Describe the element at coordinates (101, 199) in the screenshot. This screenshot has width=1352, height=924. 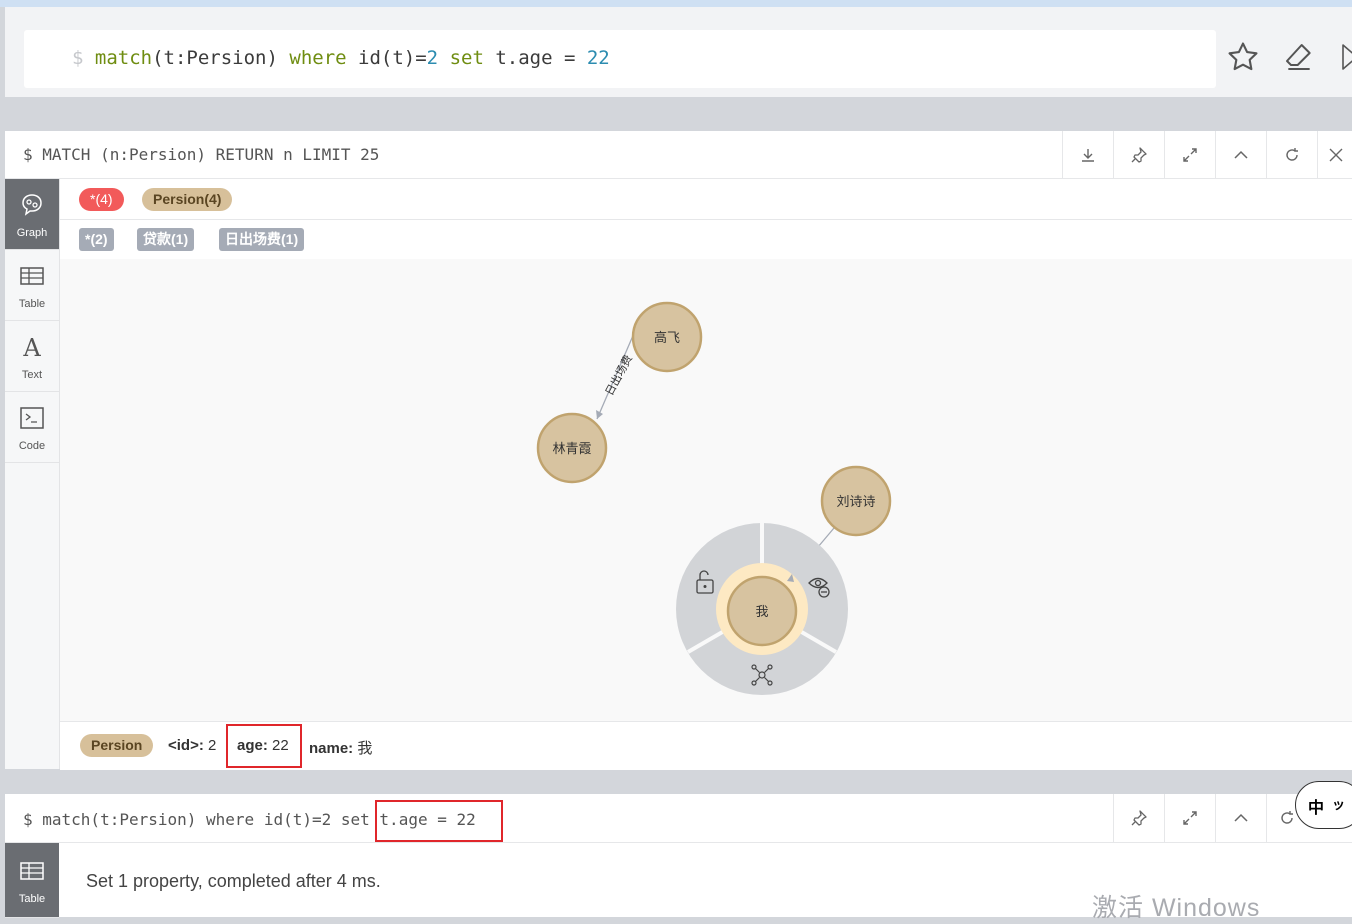
I see `legend-all-nodes: *(4)` at that location.